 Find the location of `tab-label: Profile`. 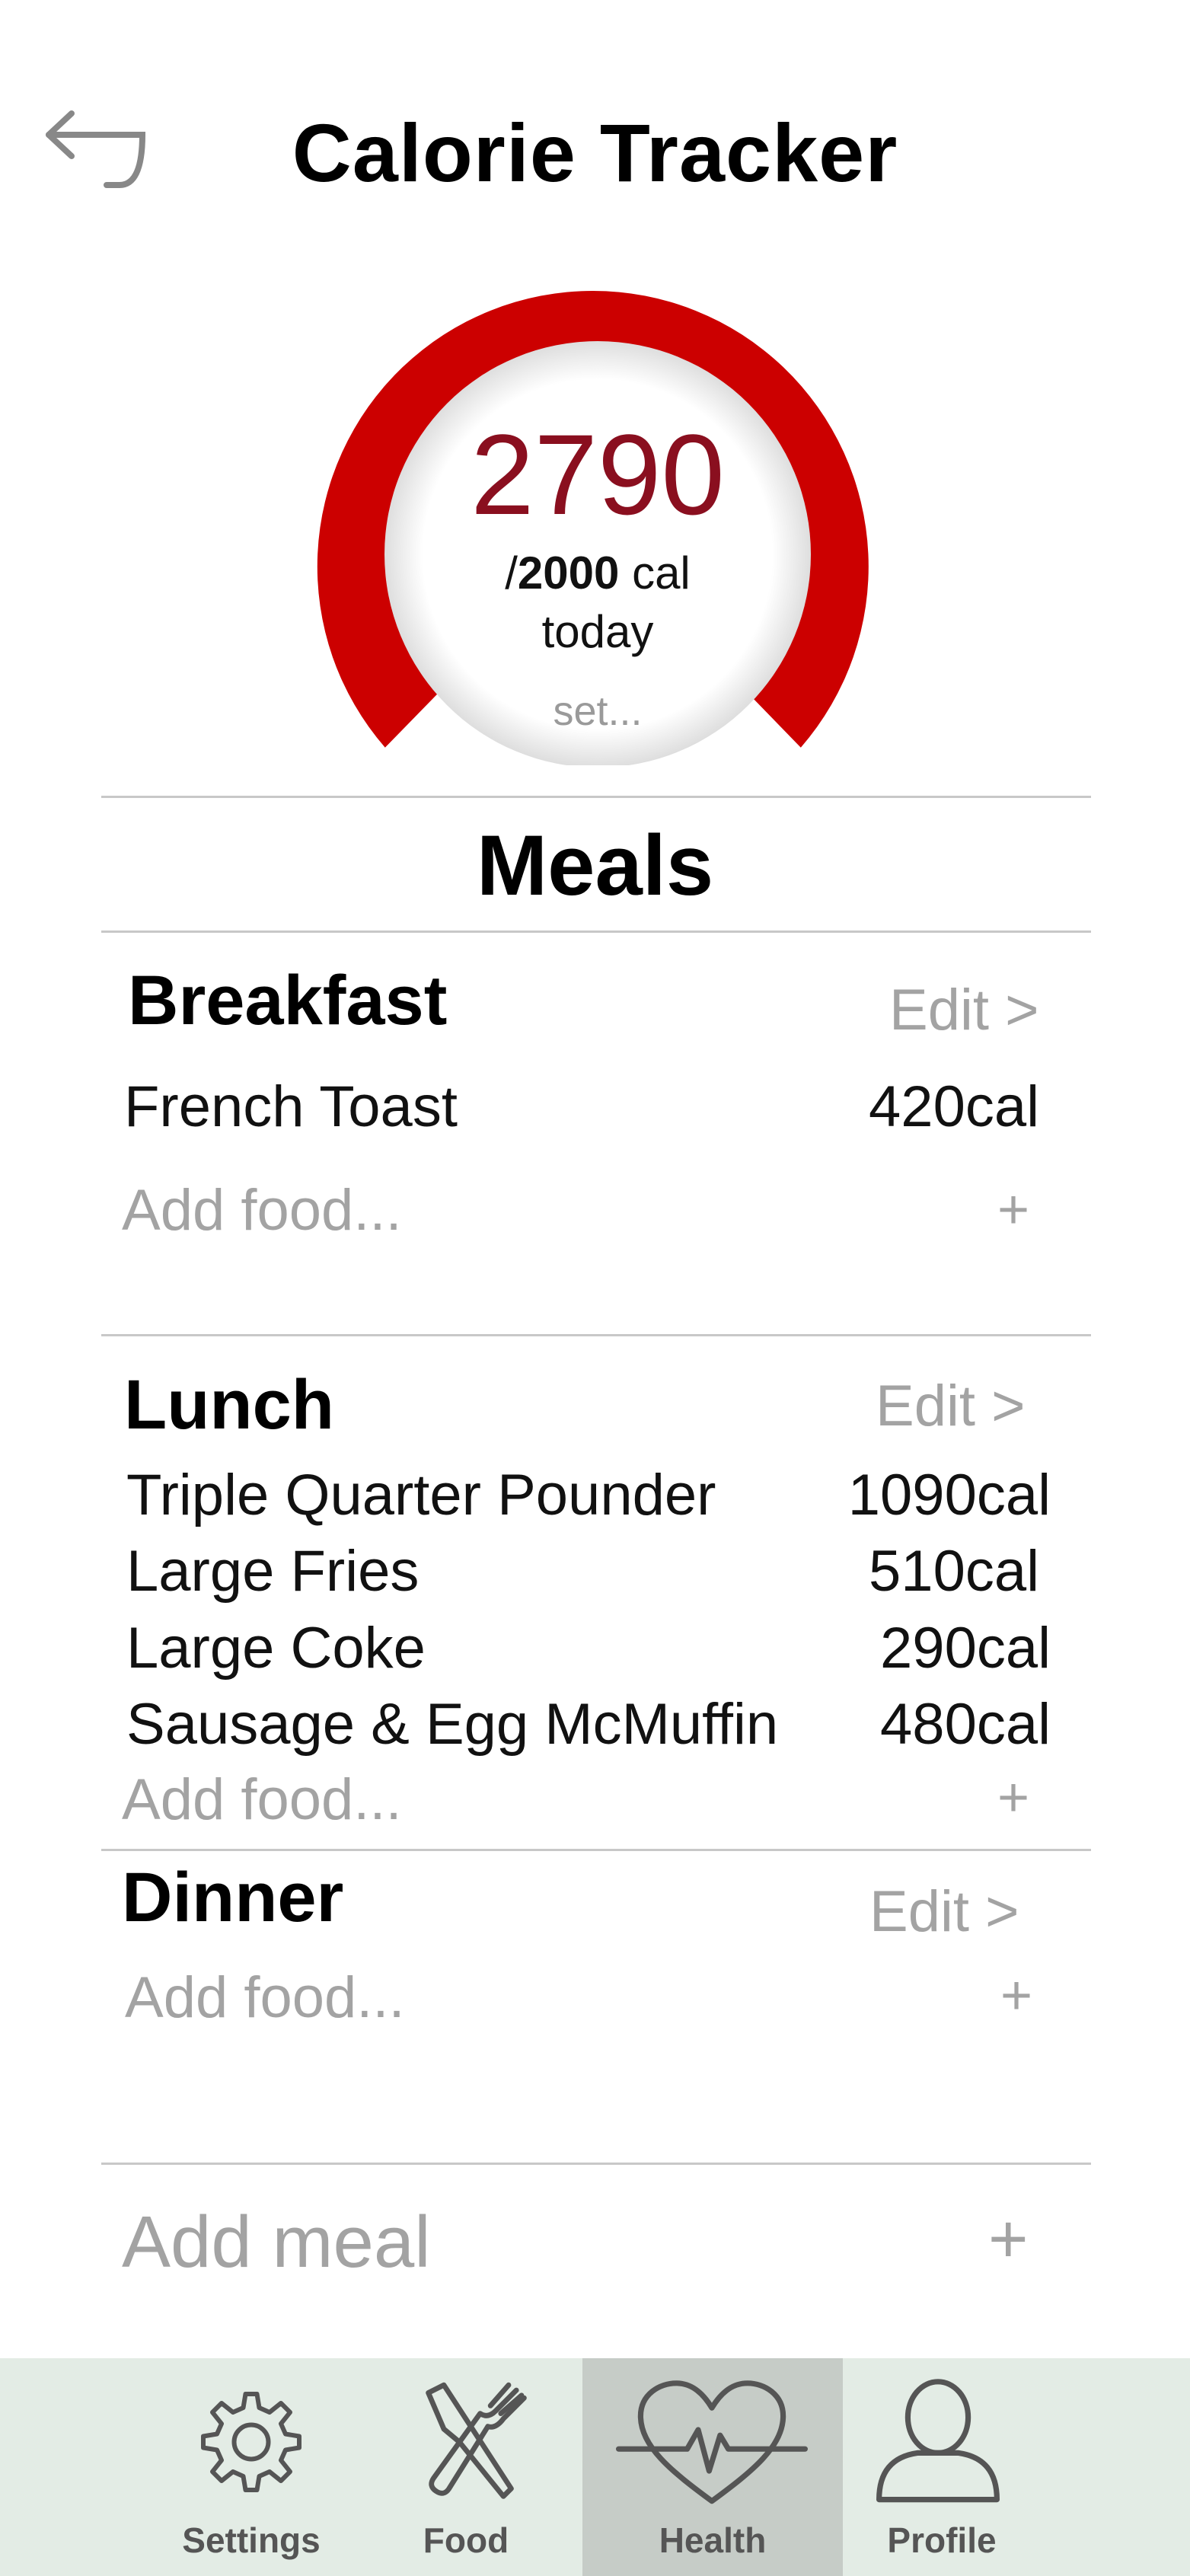

tab-label: Profile is located at coordinates (942, 2540).